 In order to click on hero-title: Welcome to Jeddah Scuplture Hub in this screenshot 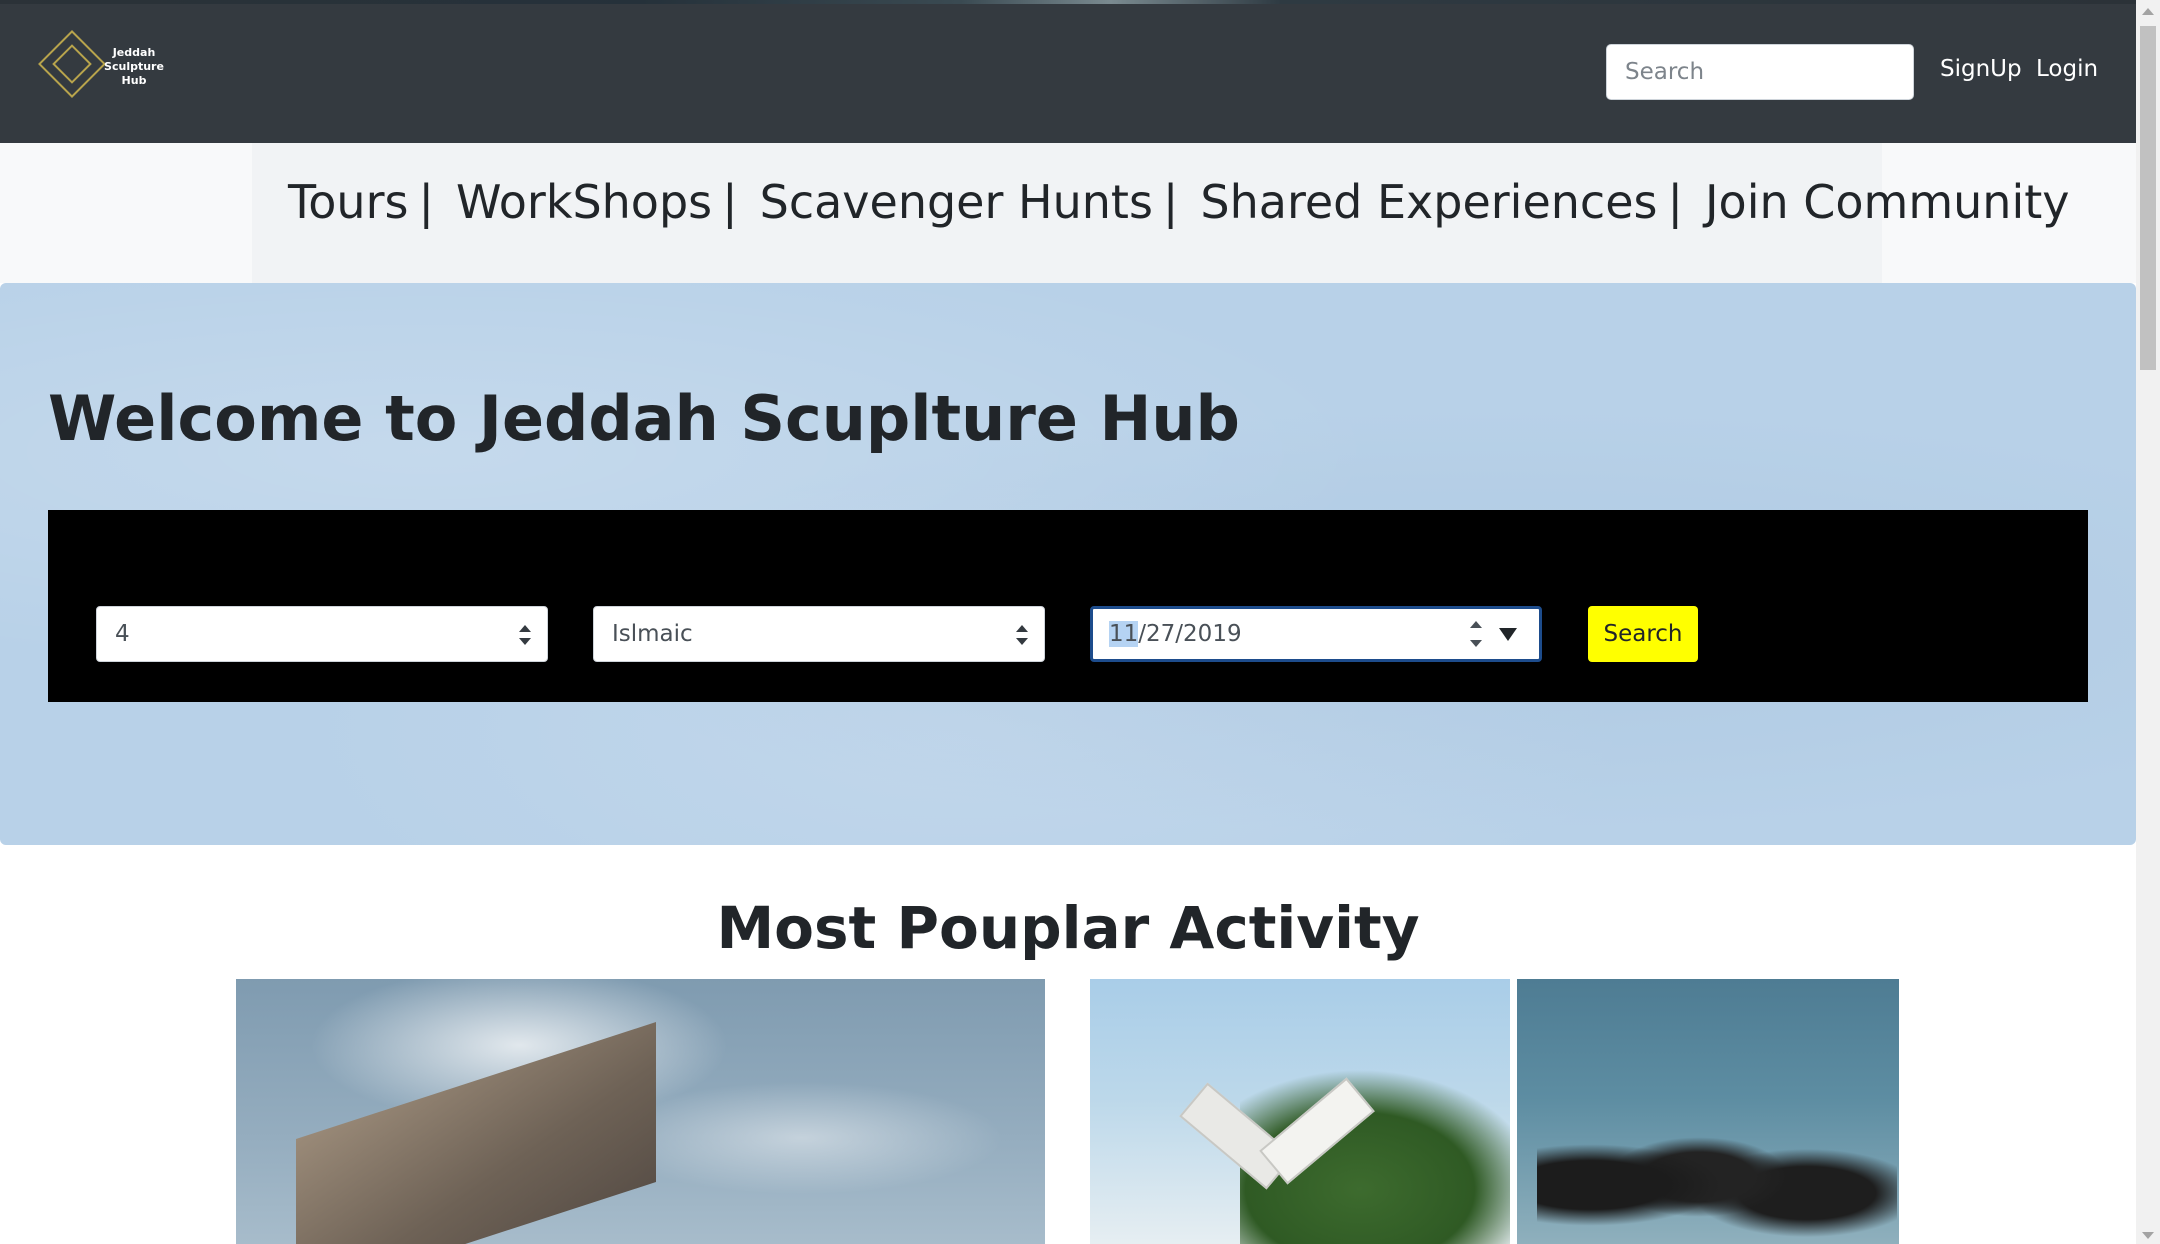, I will do `click(644, 418)`.